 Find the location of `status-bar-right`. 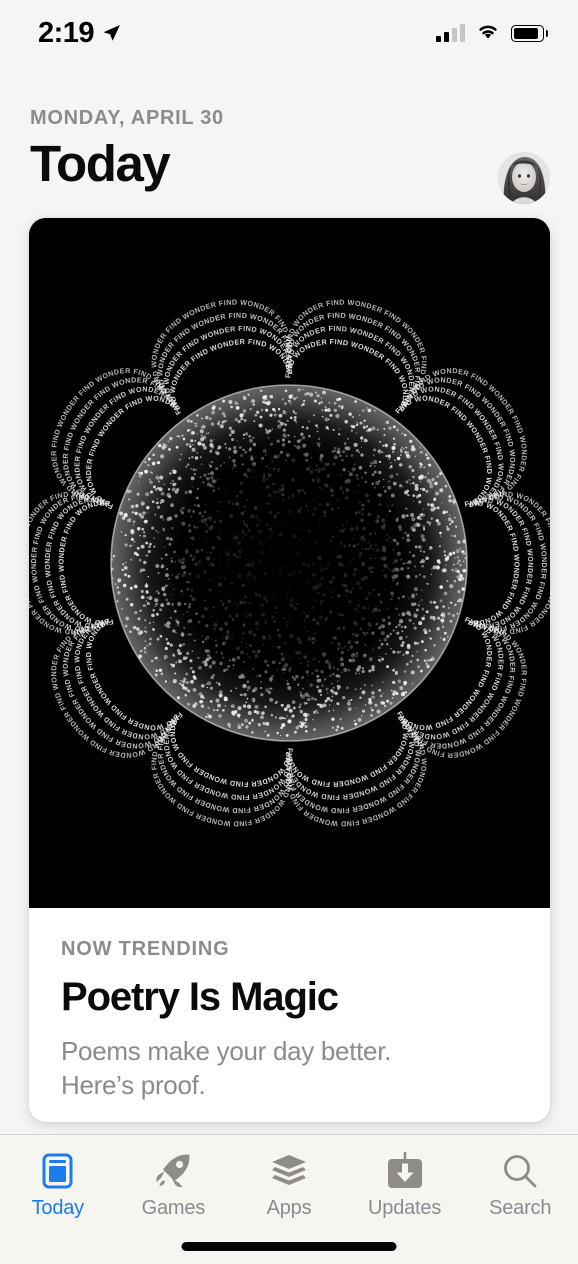

status-bar-right is located at coordinates (492, 33).